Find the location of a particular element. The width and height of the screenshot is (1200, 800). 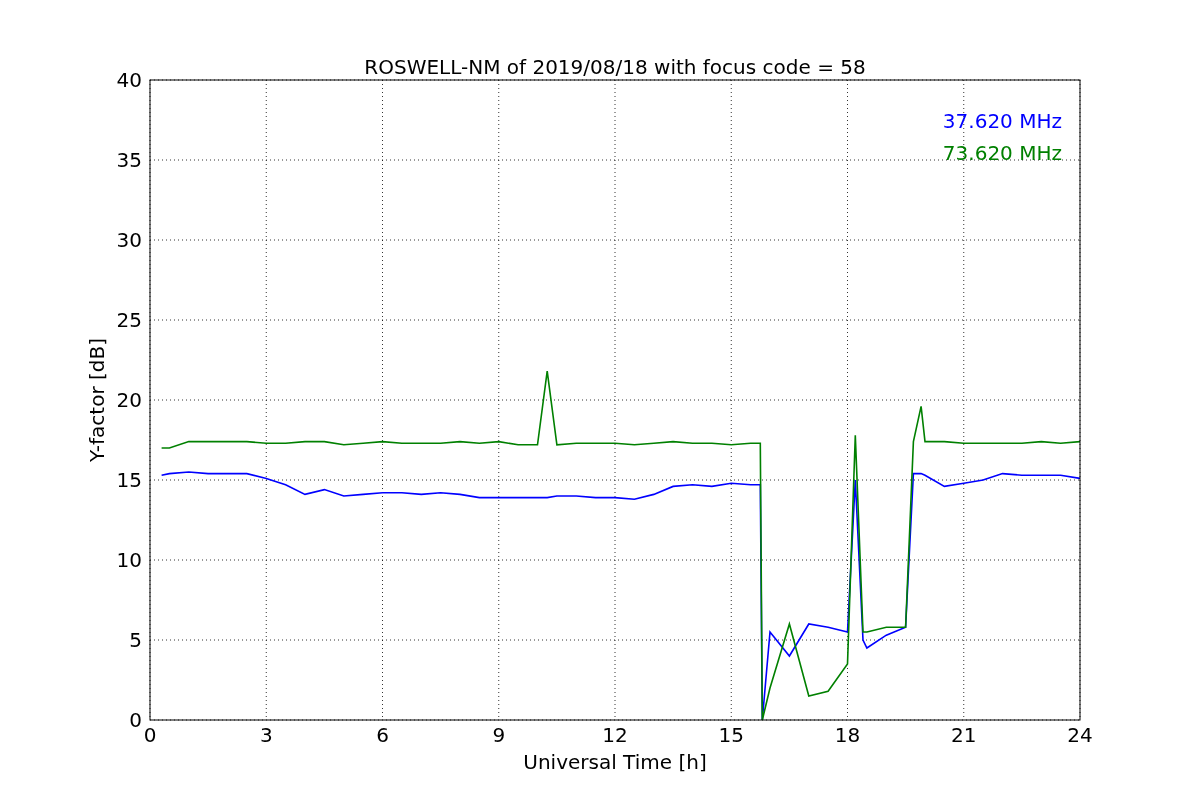

x-tick-label: 0 is located at coordinates (150, 735).